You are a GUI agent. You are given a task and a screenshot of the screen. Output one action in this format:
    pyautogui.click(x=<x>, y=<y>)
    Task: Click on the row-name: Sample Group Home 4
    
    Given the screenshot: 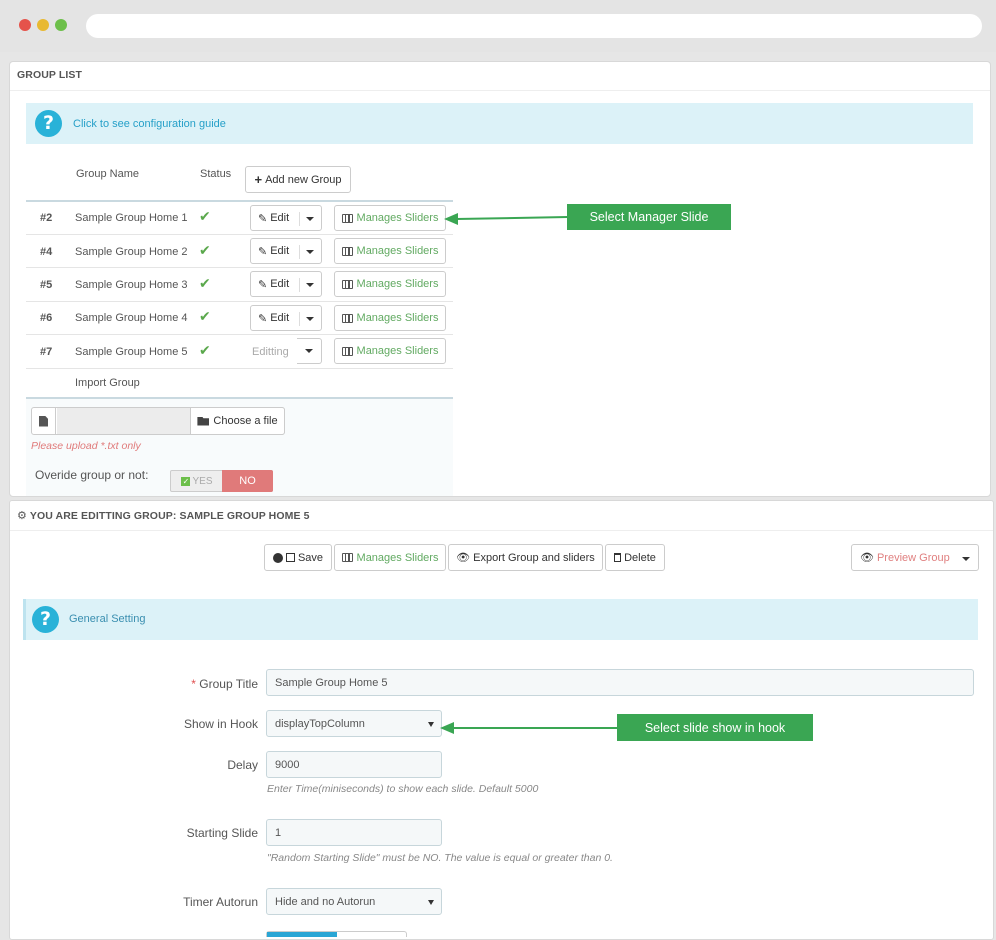 What is the action you would take?
    pyautogui.click(x=131, y=318)
    